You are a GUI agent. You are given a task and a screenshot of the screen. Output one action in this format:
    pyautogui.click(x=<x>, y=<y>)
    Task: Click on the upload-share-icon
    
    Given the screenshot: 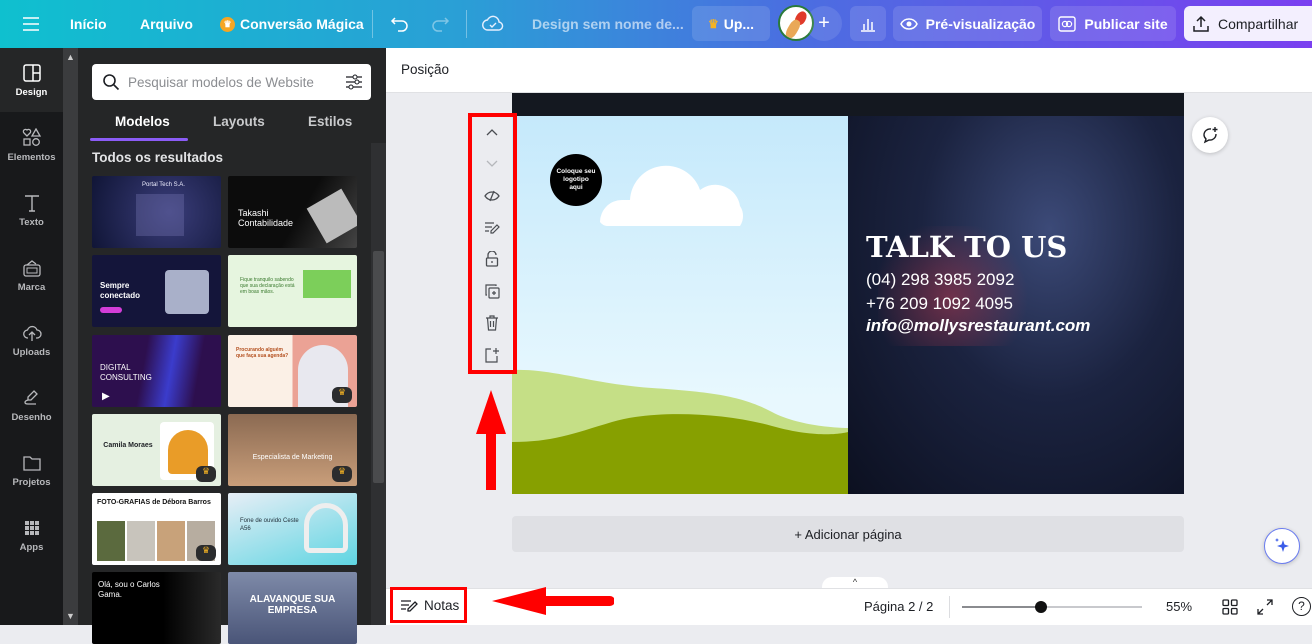 What is the action you would take?
    pyautogui.click(x=1201, y=23)
    